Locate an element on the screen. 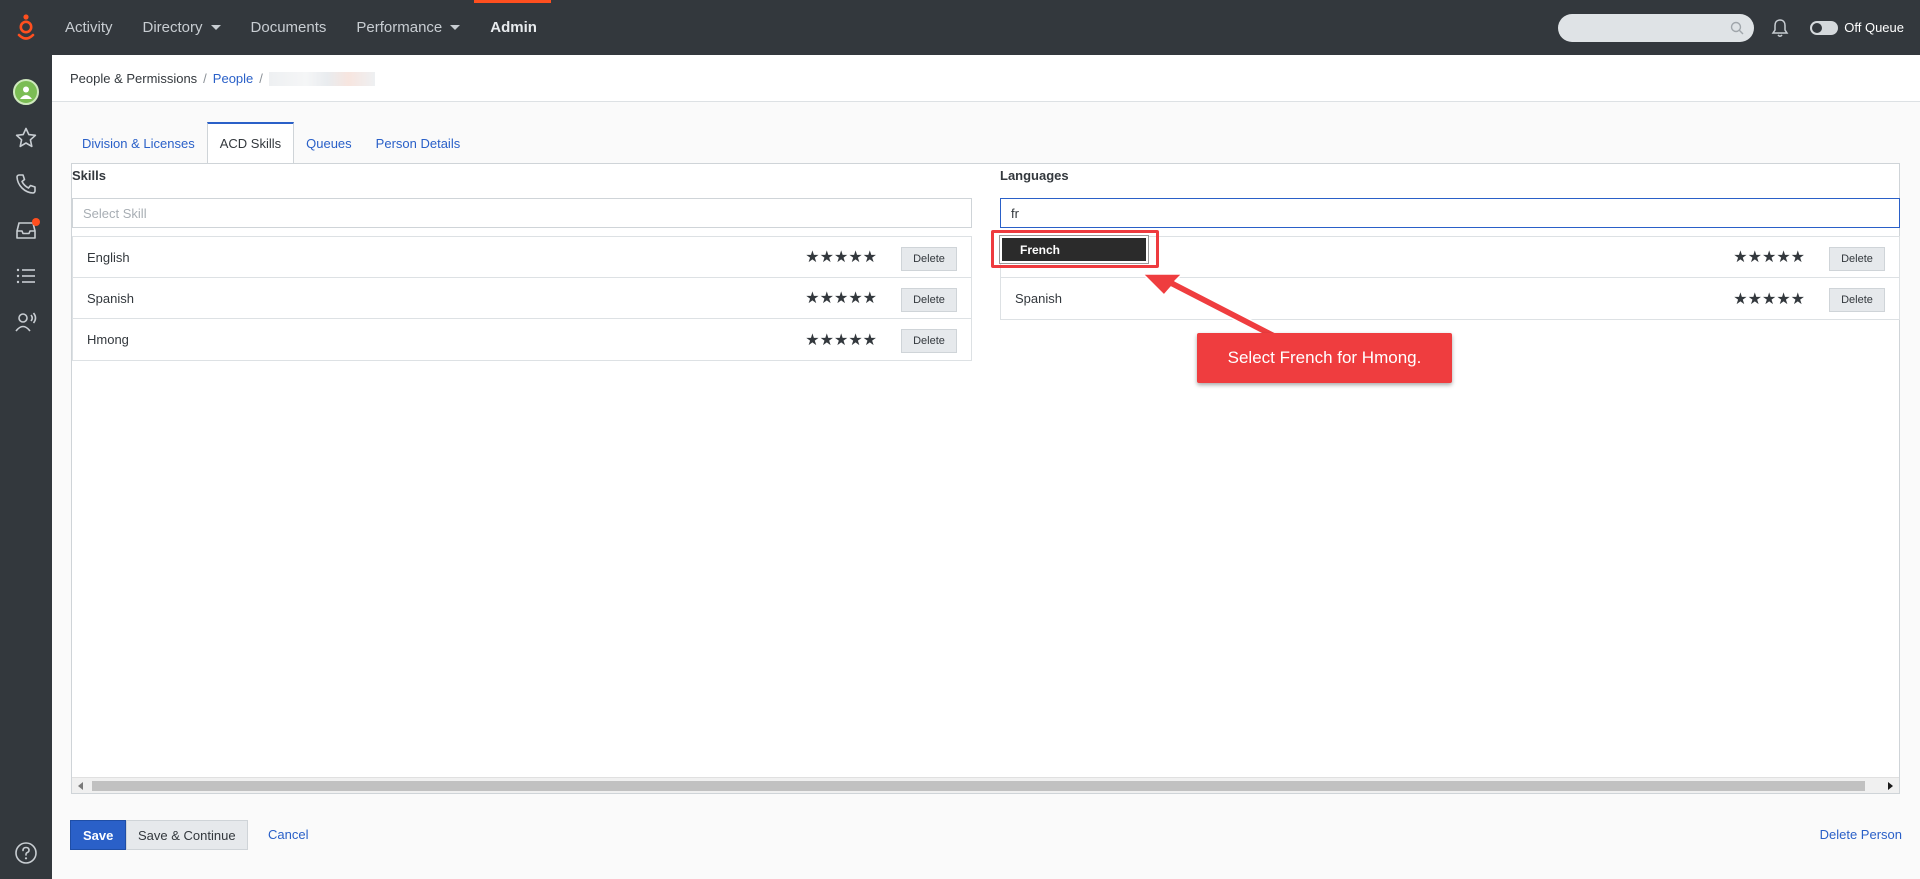  save-continue-button: Save & Continue is located at coordinates (187, 835).